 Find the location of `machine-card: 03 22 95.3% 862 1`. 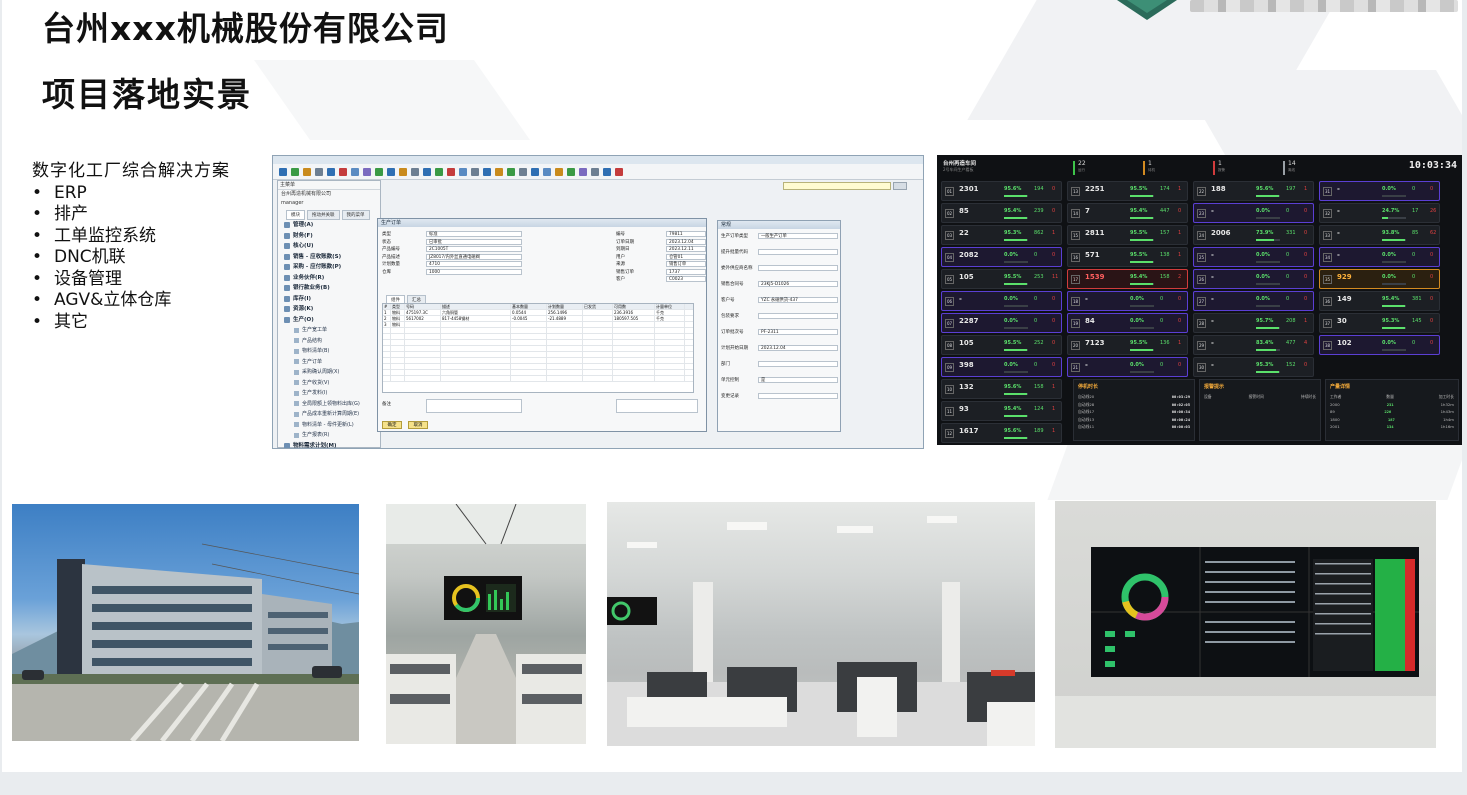

machine-card: 03 22 95.3% 862 1 is located at coordinates (1001, 235).